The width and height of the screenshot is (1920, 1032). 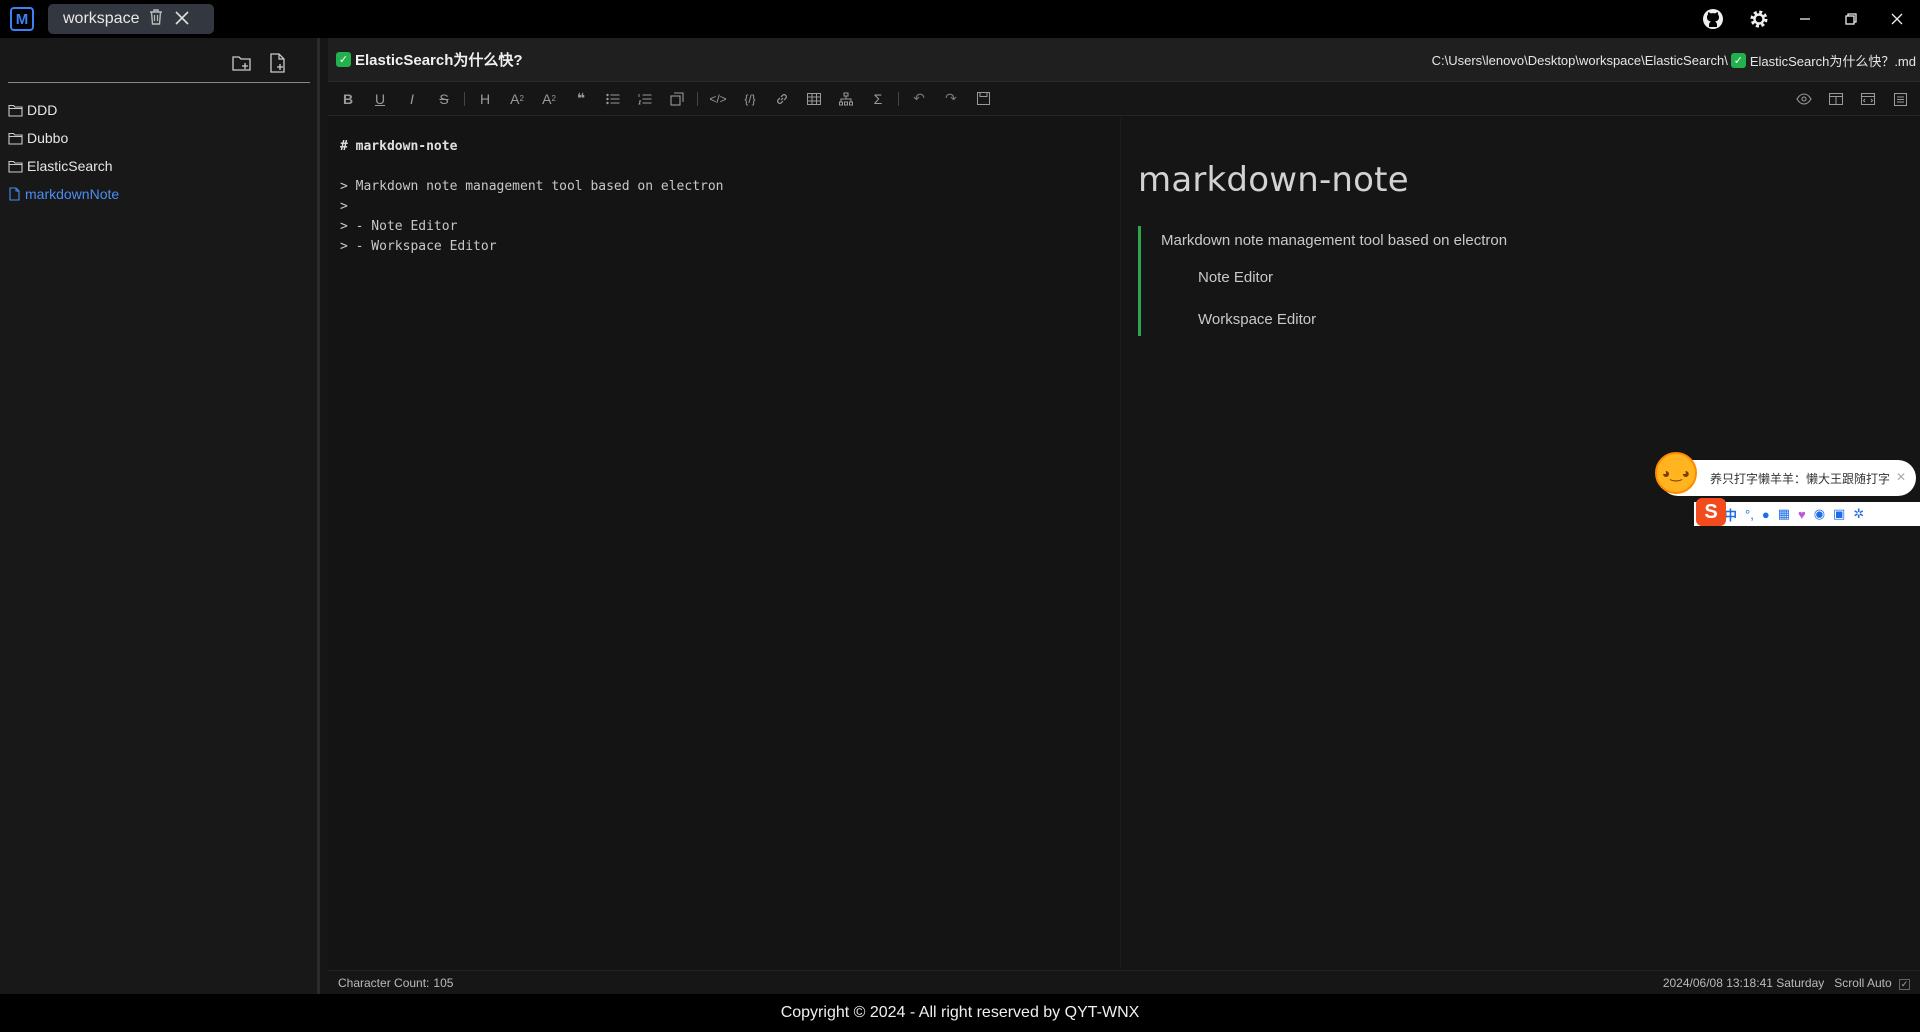 What do you see at coordinates (1807, 514) in the screenshot?
I see `ime-toolbar: 中 °, ● ▦ ♥ ◉ ▣ ✲` at bounding box center [1807, 514].